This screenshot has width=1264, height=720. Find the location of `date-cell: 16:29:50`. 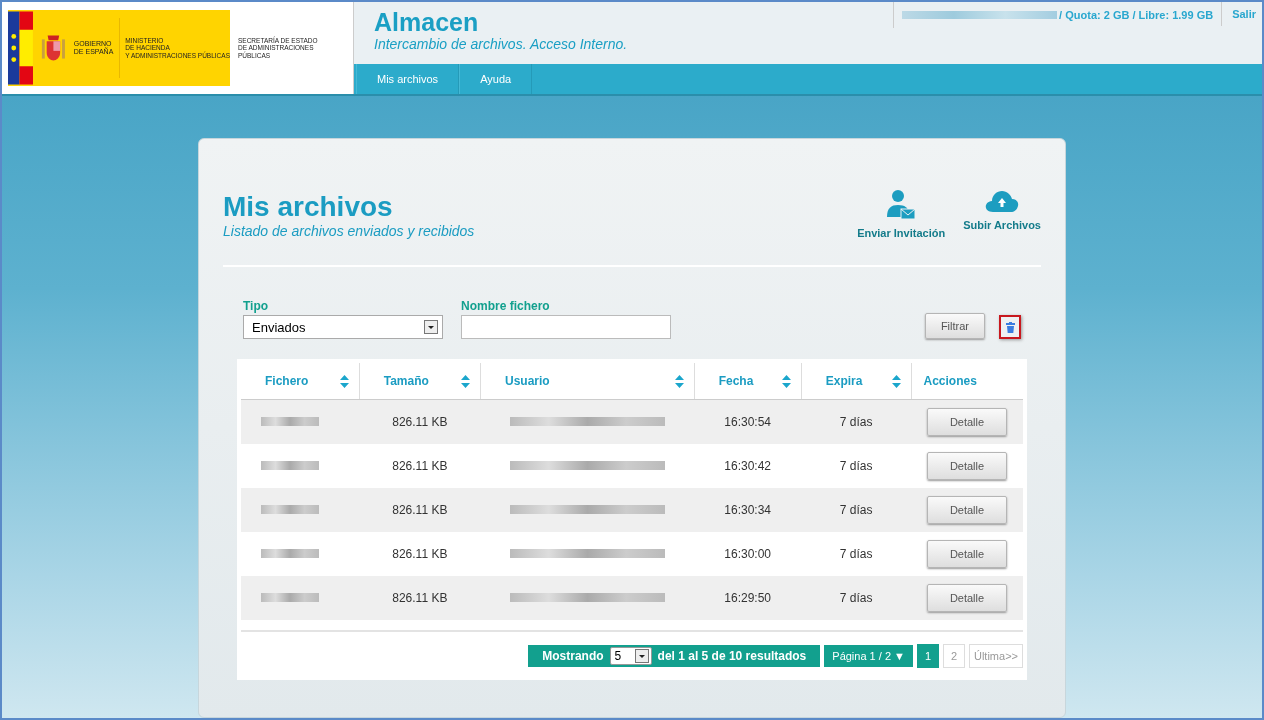

date-cell: 16:29:50 is located at coordinates (747, 598).